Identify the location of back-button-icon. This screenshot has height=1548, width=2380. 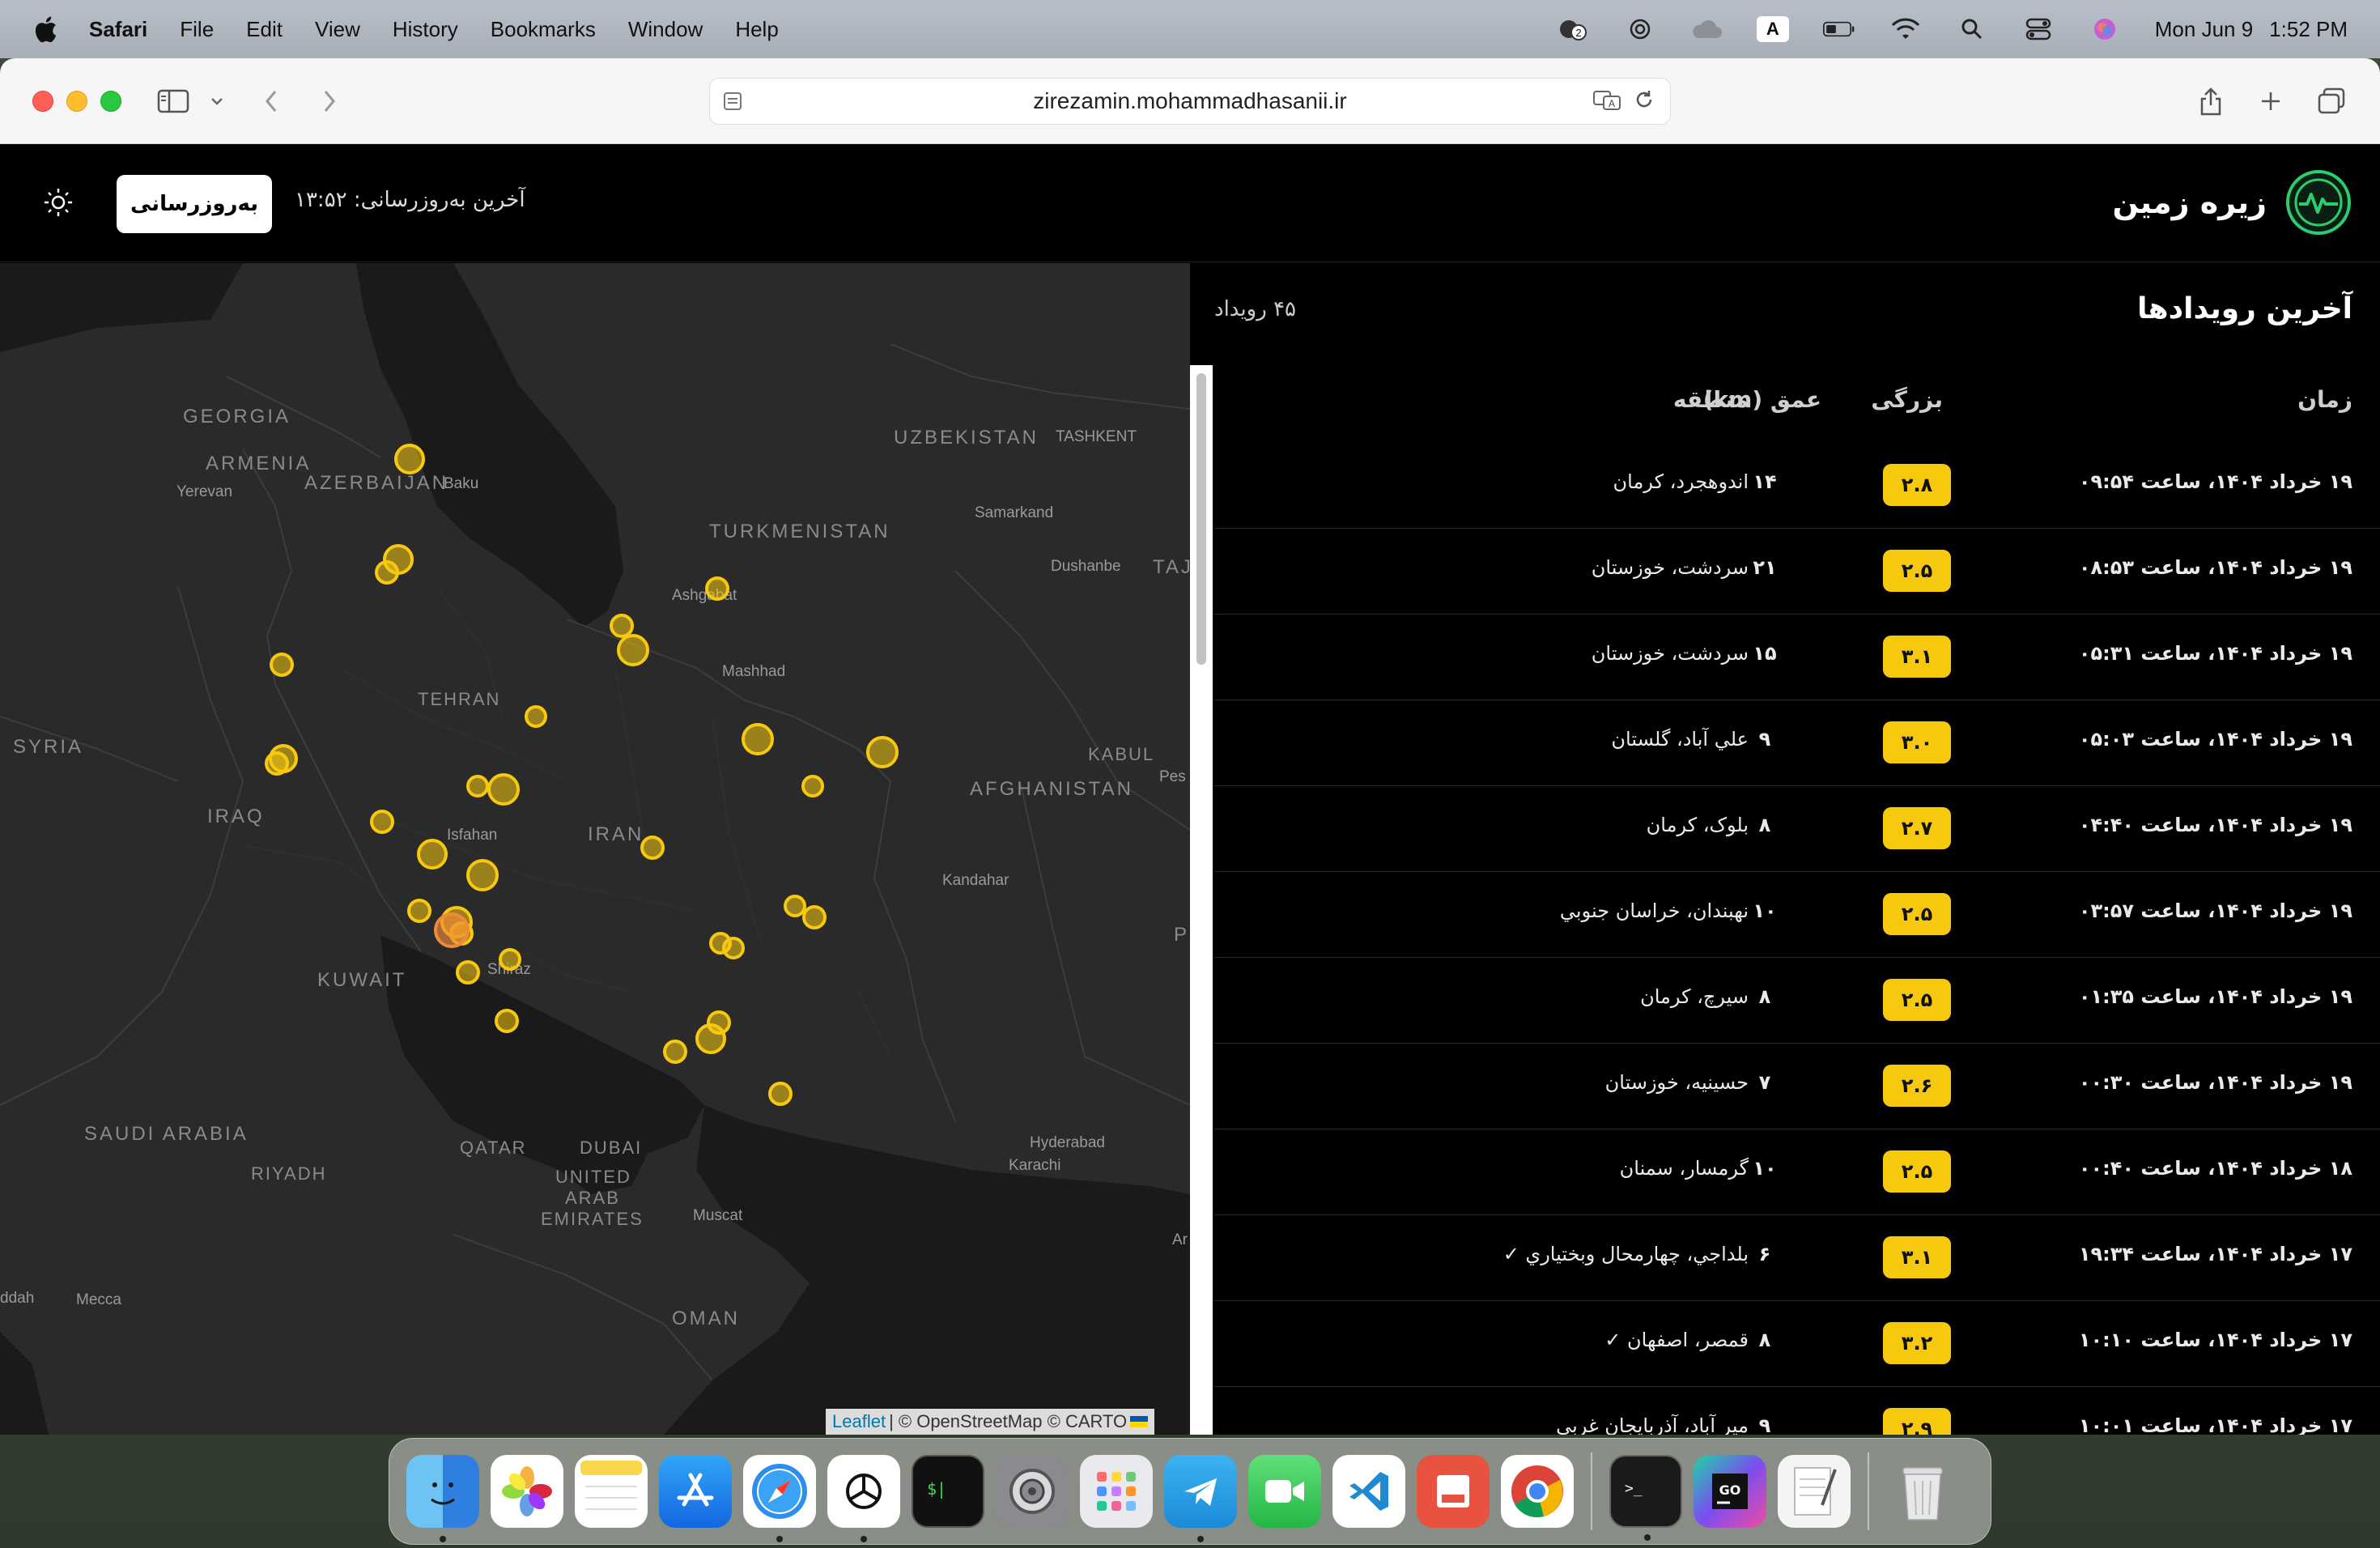
(271, 101).